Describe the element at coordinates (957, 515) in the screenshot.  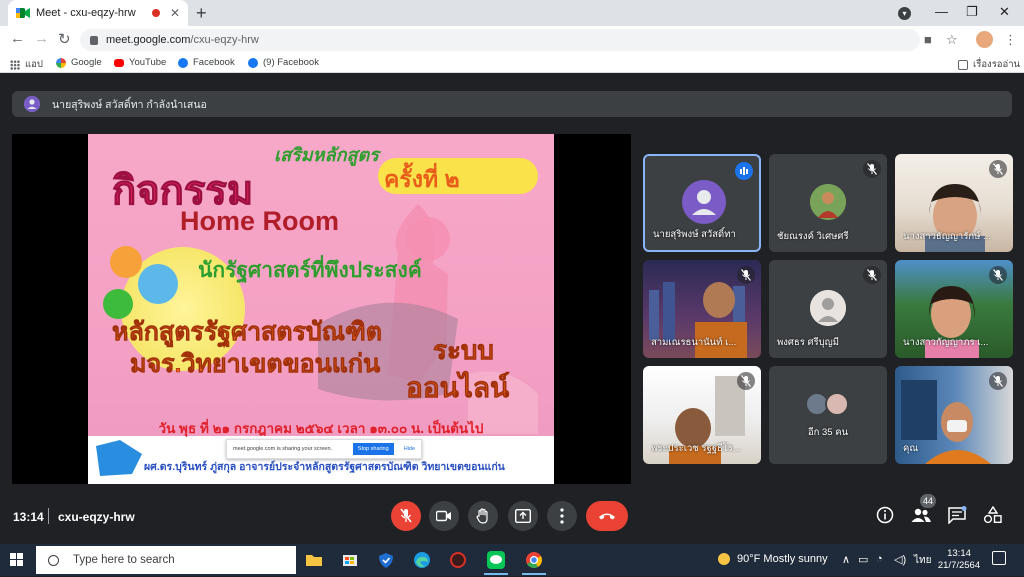
I see `chat-icon` at that location.